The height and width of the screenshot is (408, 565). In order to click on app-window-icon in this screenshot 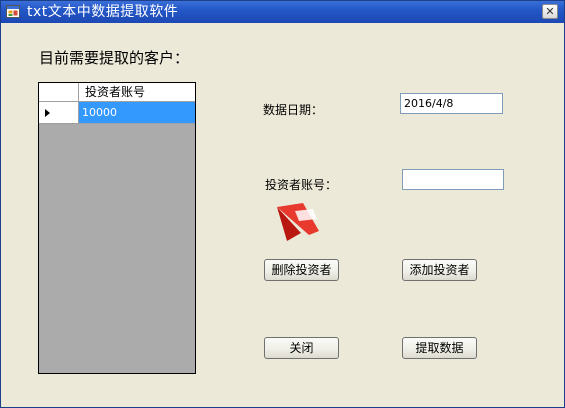, I will do `click(13, 11)`.